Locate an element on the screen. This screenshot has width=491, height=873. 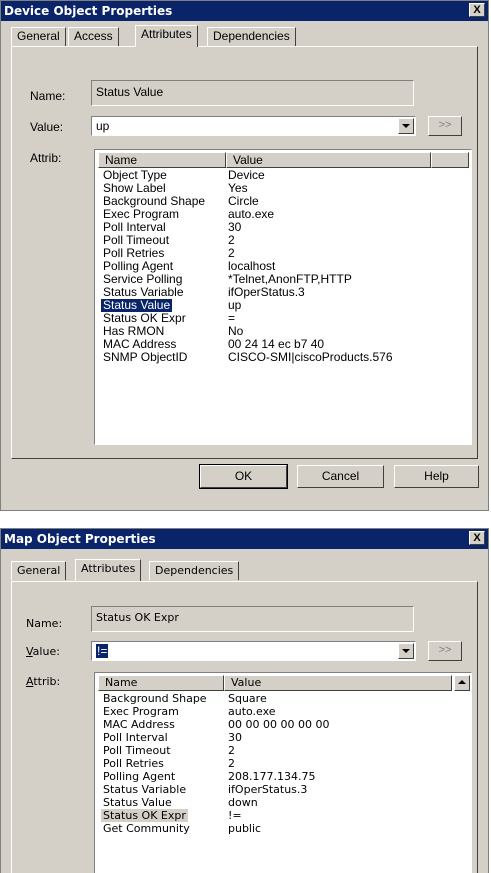
cancel-button: Cancel is located at coordinates (340, 476).